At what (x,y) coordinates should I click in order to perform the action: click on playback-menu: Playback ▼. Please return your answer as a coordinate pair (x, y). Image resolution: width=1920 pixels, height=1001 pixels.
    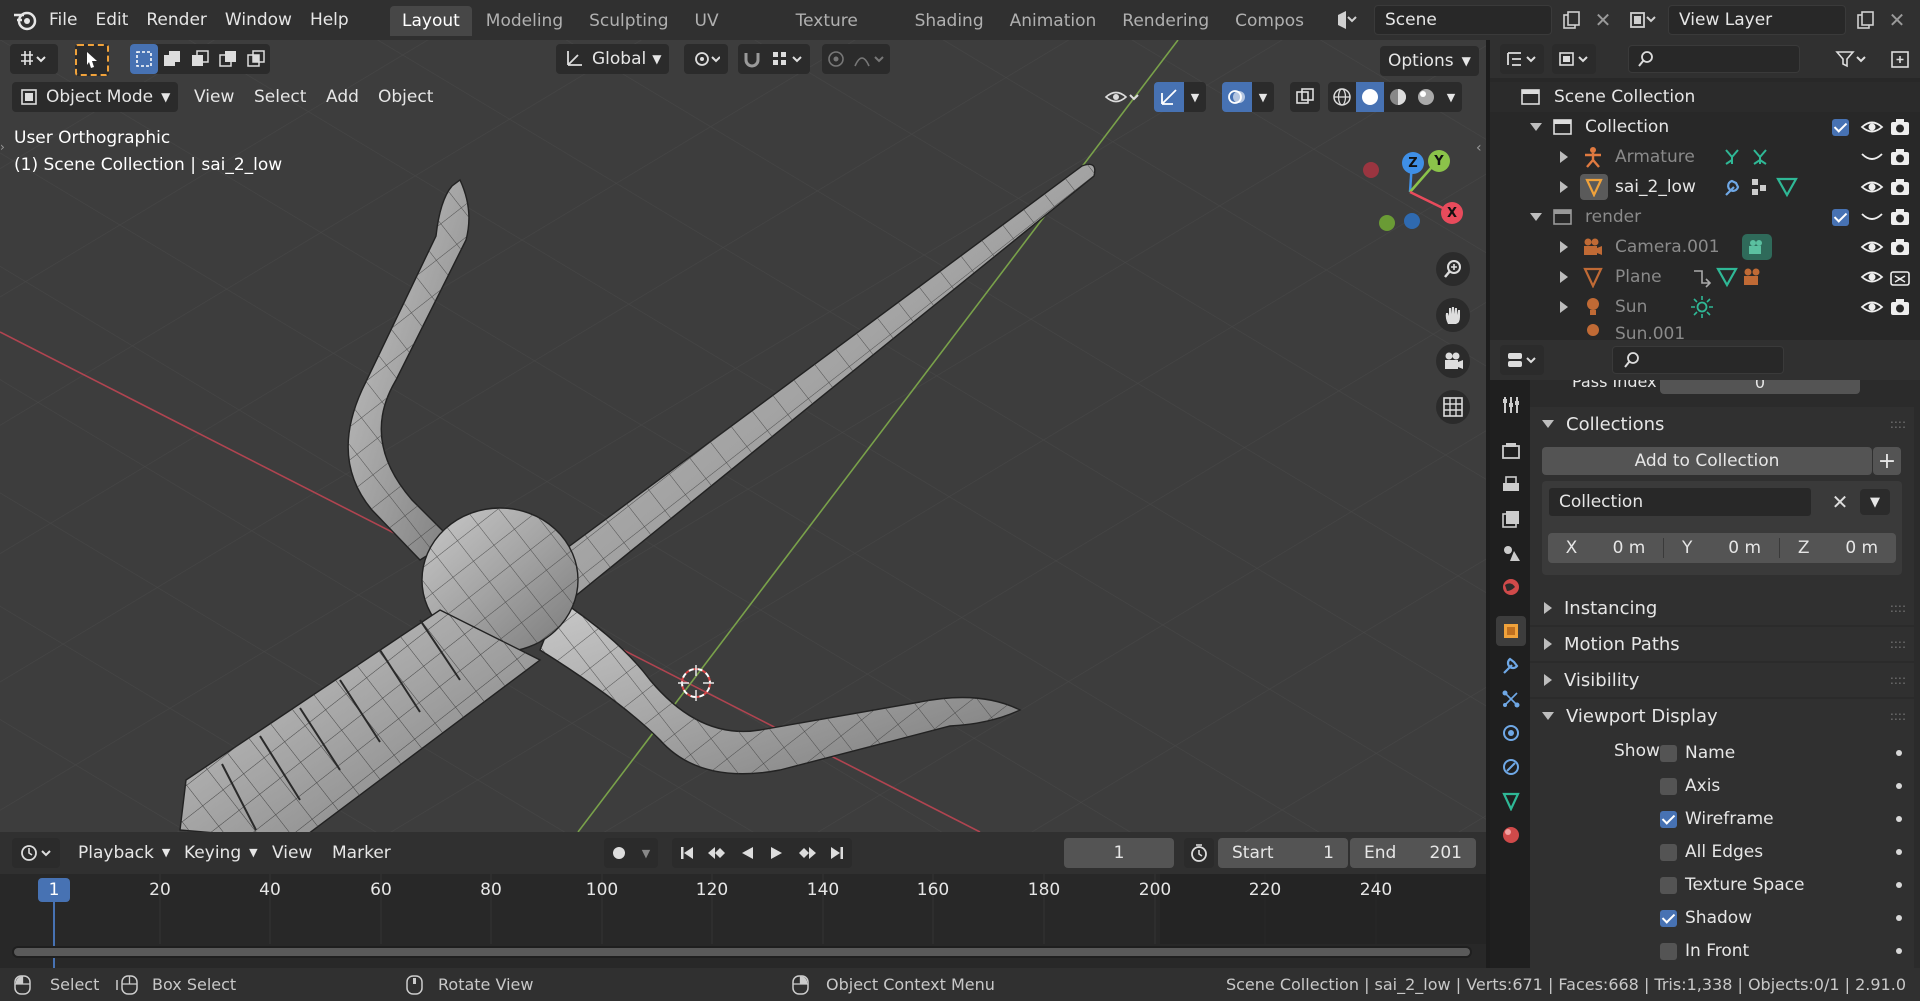
    Looking at the image, I should click on (124, 853).